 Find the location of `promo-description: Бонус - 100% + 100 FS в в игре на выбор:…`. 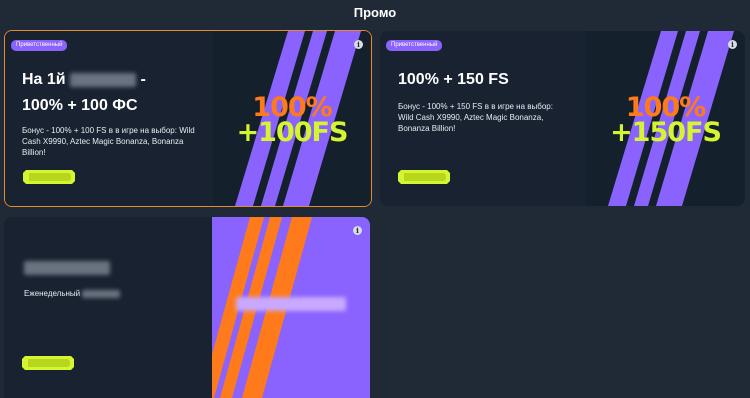

promo-description: Бонус - 100% + 100 FS в в игре на выбор:… is located at coordinates (108, 141).